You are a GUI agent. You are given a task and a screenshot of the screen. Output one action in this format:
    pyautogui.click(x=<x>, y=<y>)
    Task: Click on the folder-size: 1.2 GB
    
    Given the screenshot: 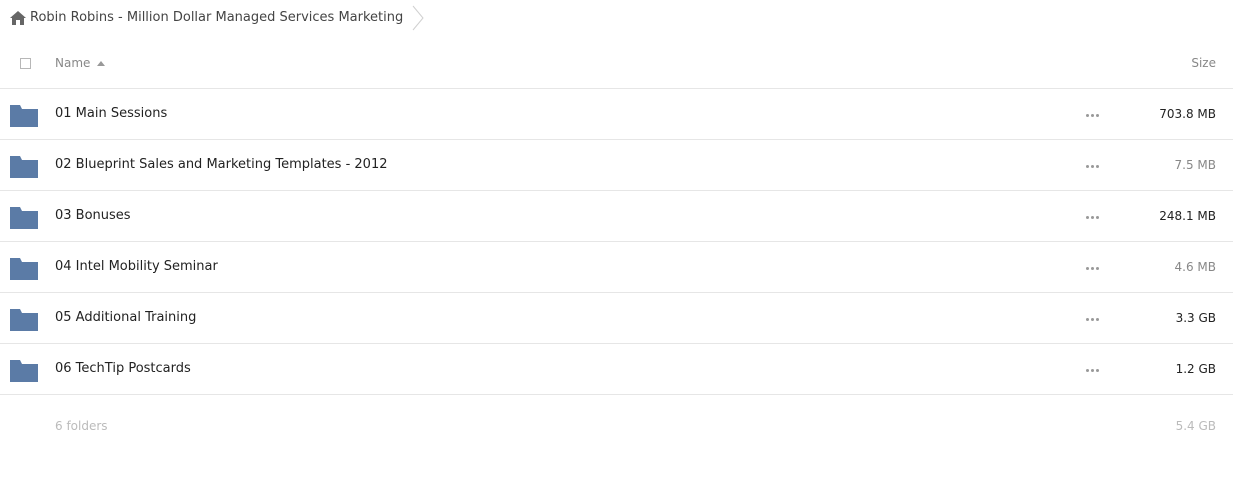 What is the action you would take?
    pyautogui.click(x=1195, y=369)
    